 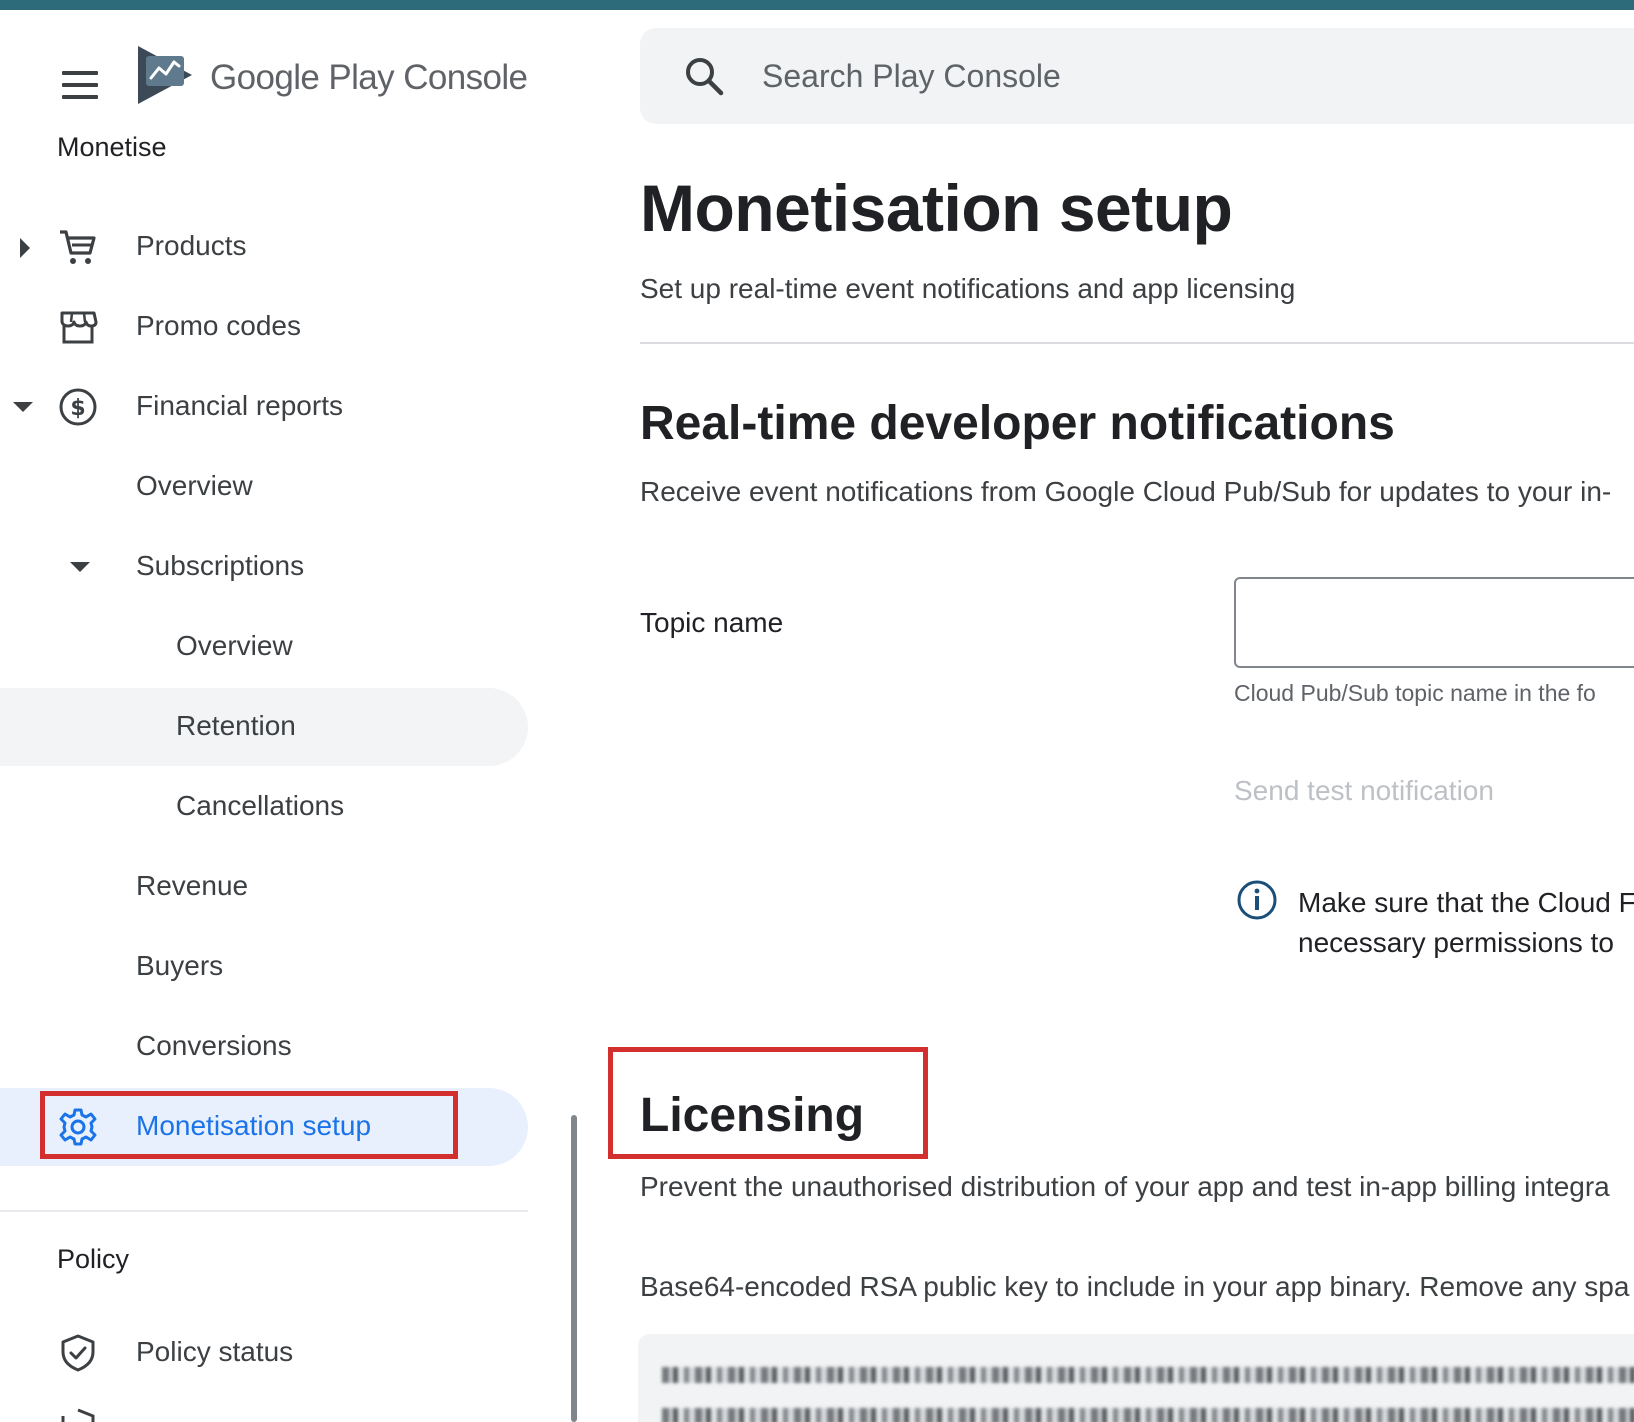 I want to click on sidebar-item-label: Revenue, so click(x=192, y=885).